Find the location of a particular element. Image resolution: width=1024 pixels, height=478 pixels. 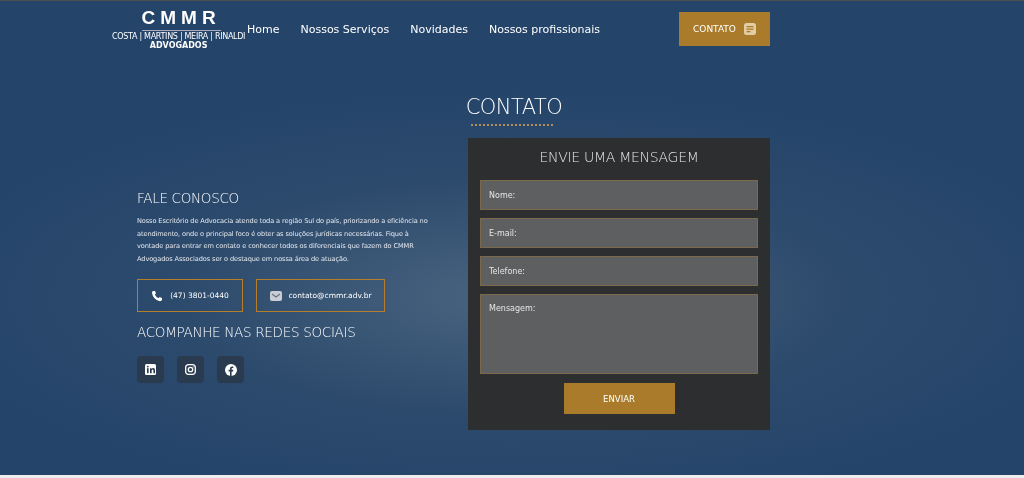

contact-button: CONTATO is located at coordinates (724, 29).